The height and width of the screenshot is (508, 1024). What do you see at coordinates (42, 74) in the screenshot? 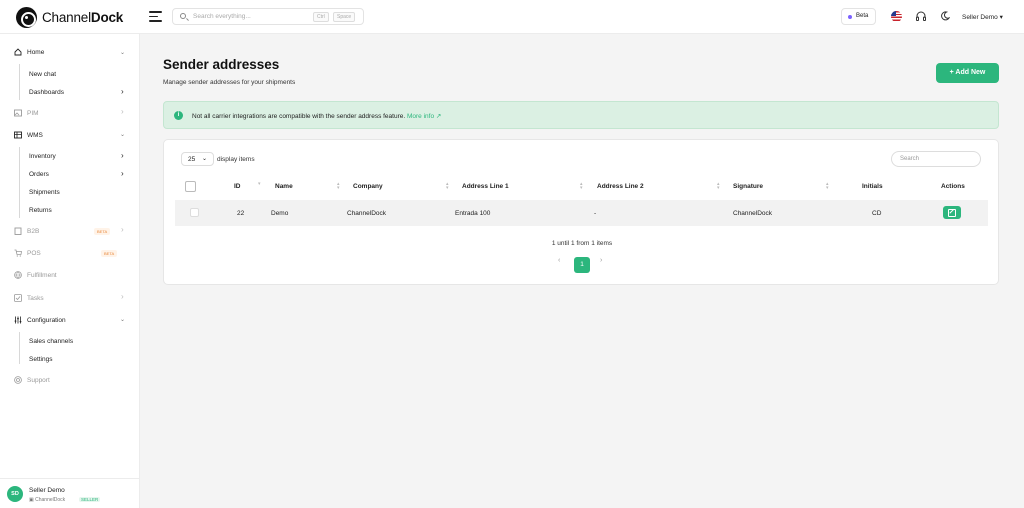
I see `sidebar-item-new-chat: New chat` at bounding box center [42, 74].